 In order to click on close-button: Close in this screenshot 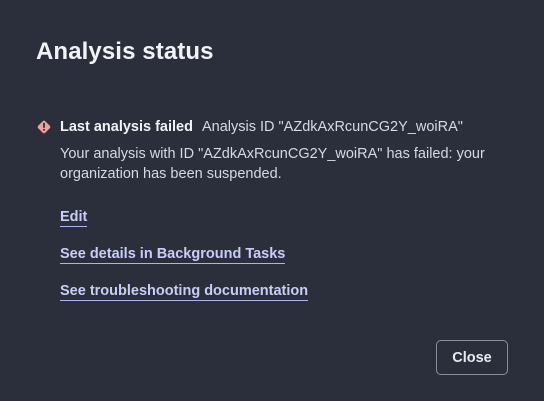, I will do `click(472, 357)`.